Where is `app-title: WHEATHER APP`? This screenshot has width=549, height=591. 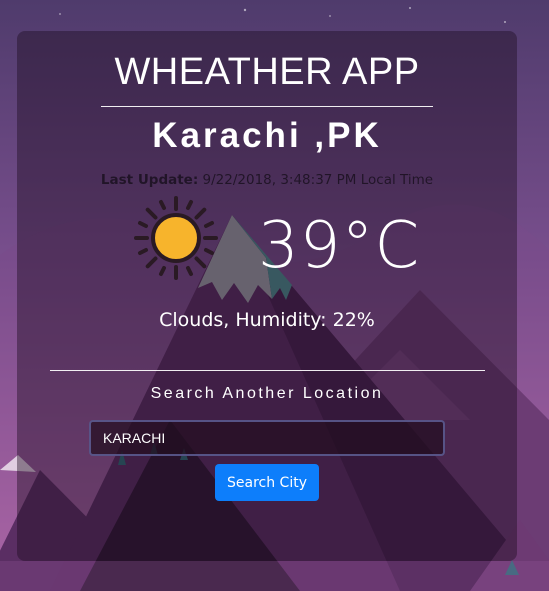
app-title: WHEATHER APP is located at coordinates (267, 72).